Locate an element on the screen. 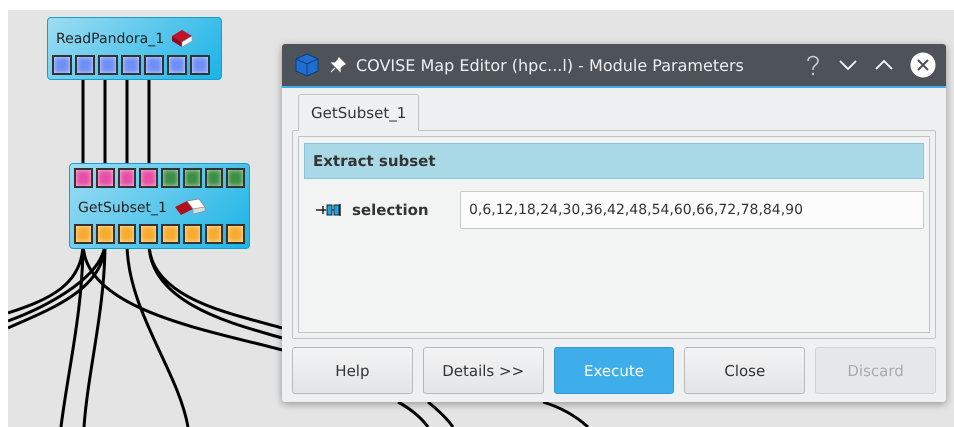 The height and width of the screenshot is (427, 954). dialog-button: Details >> is located at coordinates (483, 370).